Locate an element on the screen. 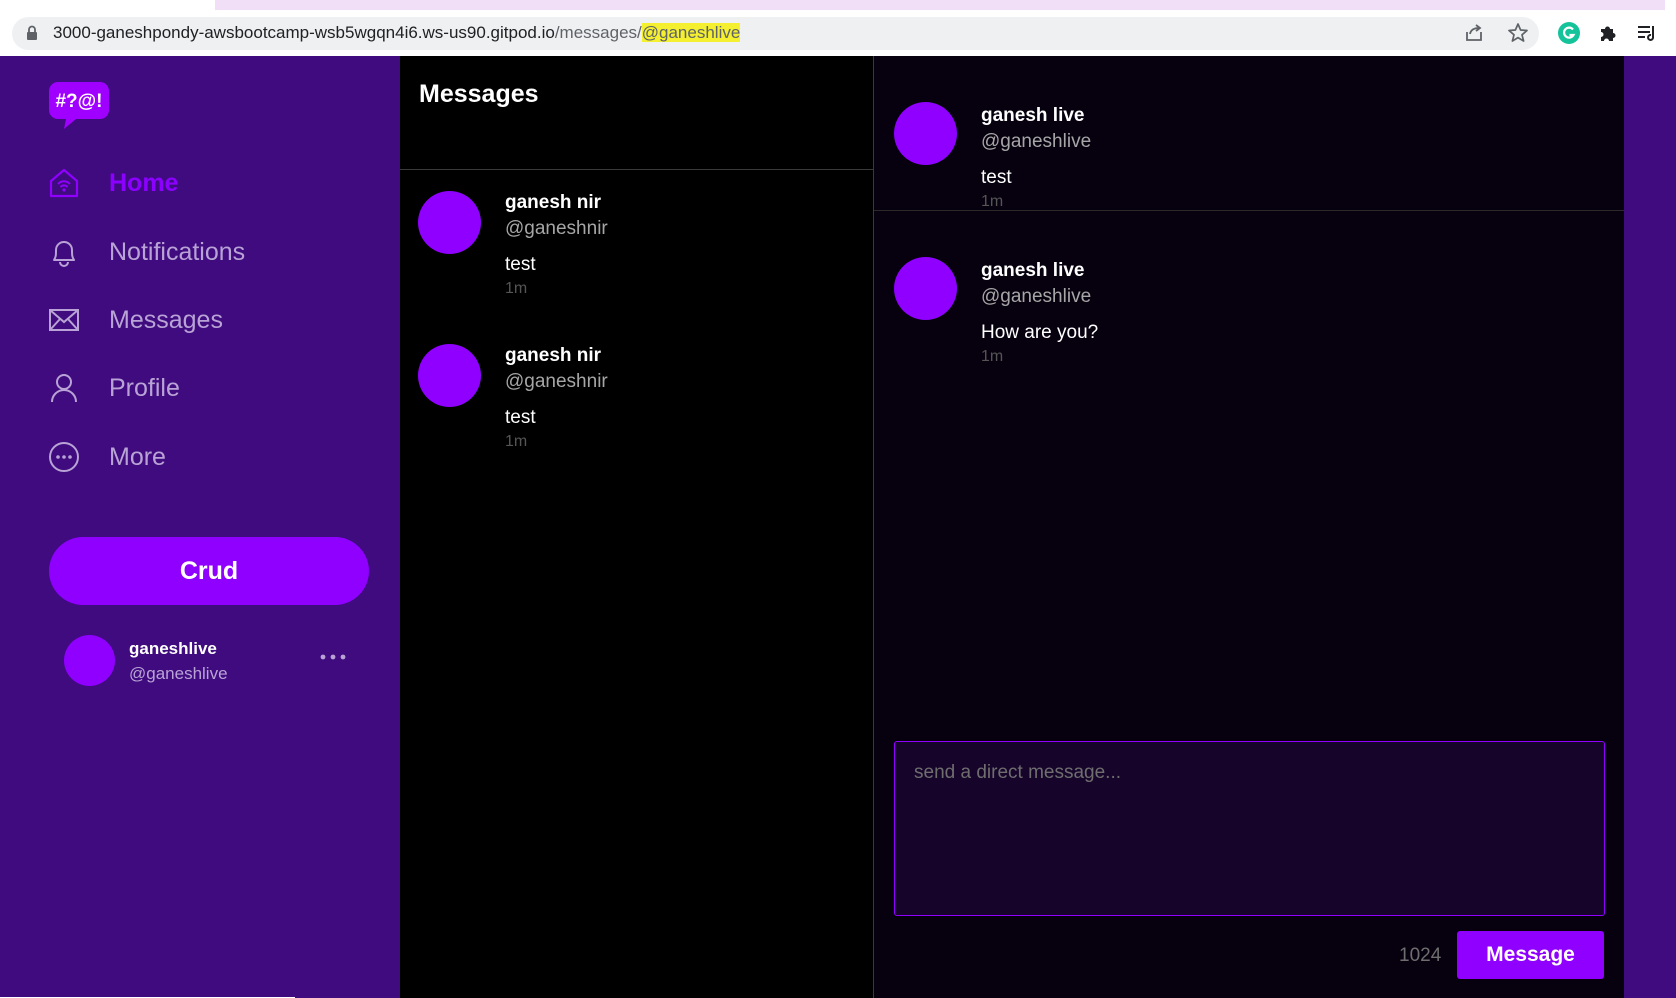 Image resolution: width=1676 pixels, height=998 pixels. nav-messages: Messages is located at coordinates (135, 320).